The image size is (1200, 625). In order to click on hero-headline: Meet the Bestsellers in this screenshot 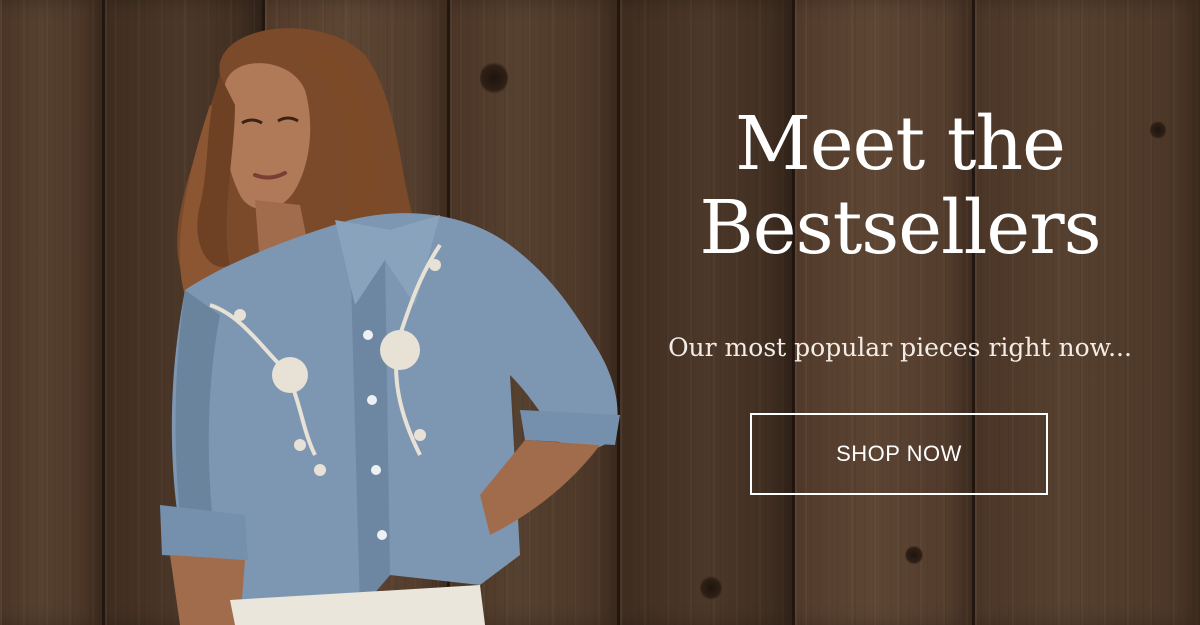, I will do `click(900, 186)`.